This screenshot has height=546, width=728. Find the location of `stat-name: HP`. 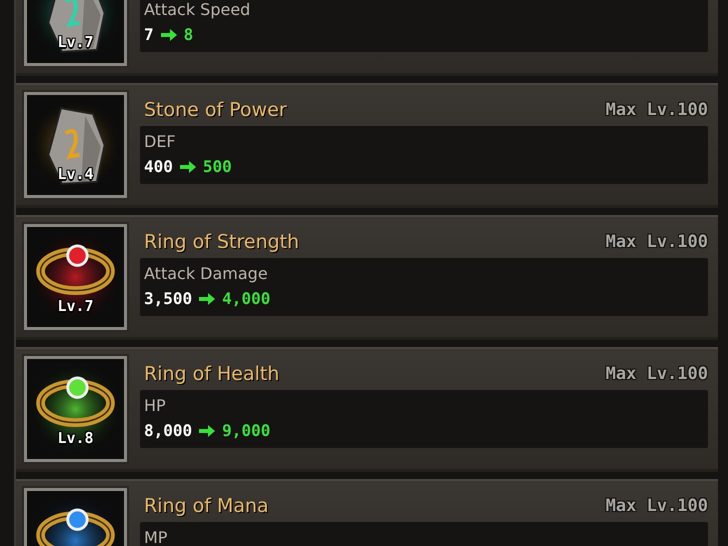

stat-name: HP is located at coordinates (155, 405).